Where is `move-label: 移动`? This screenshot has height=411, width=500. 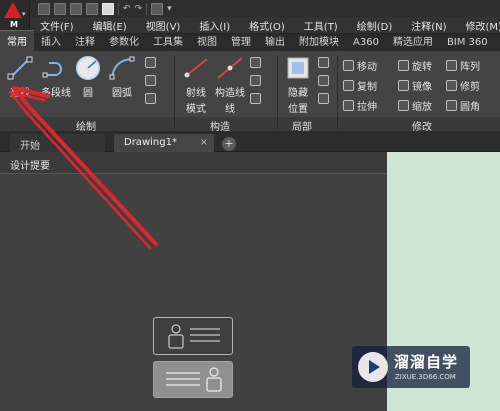
move-label: 移动 is located at coordinates (367, 67).